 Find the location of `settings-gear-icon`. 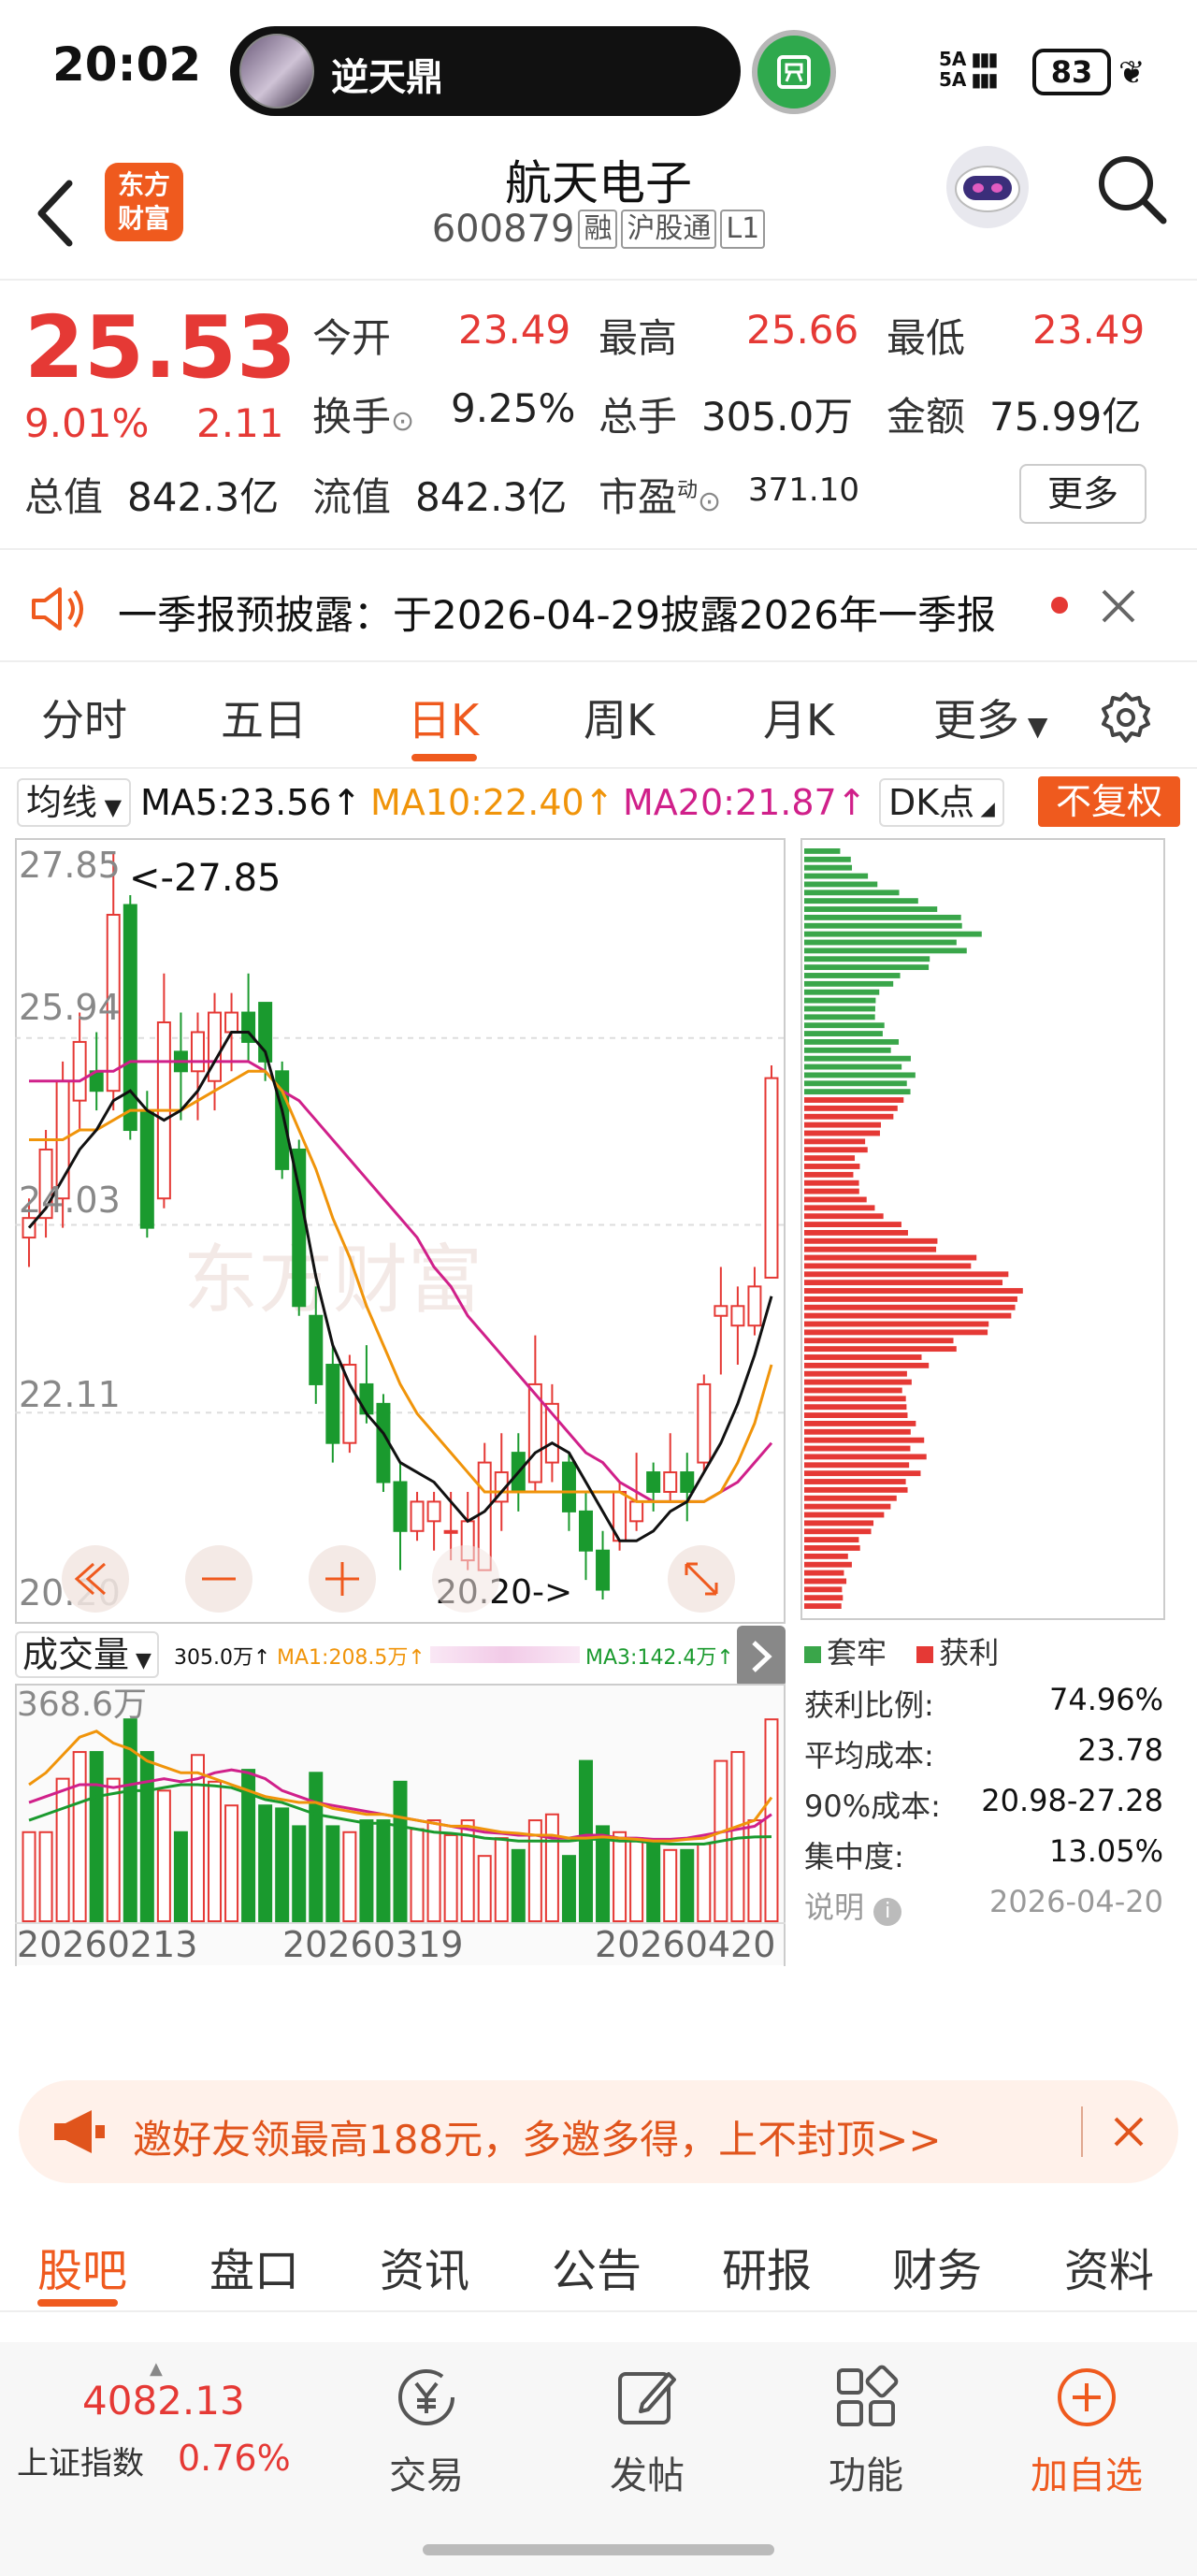

settings-gear-icon is located at coordinates (1126, 718).